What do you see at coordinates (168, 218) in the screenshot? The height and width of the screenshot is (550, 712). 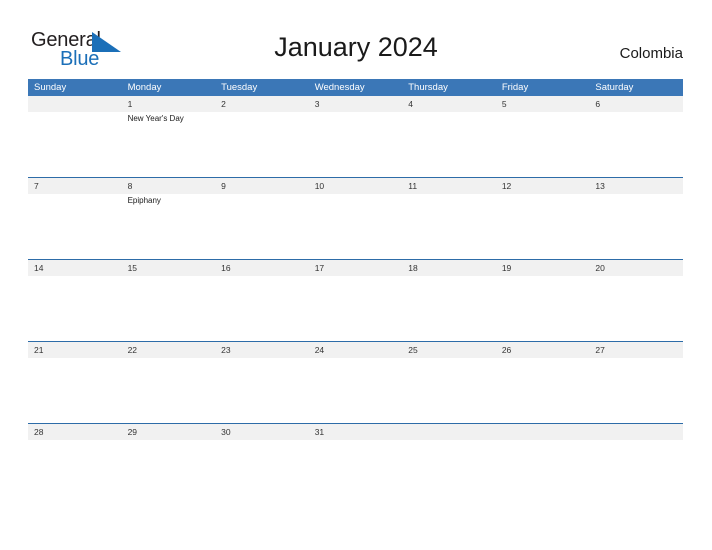 I see `day-cell: 8 Epiphany` at bounding box center [168, 218].